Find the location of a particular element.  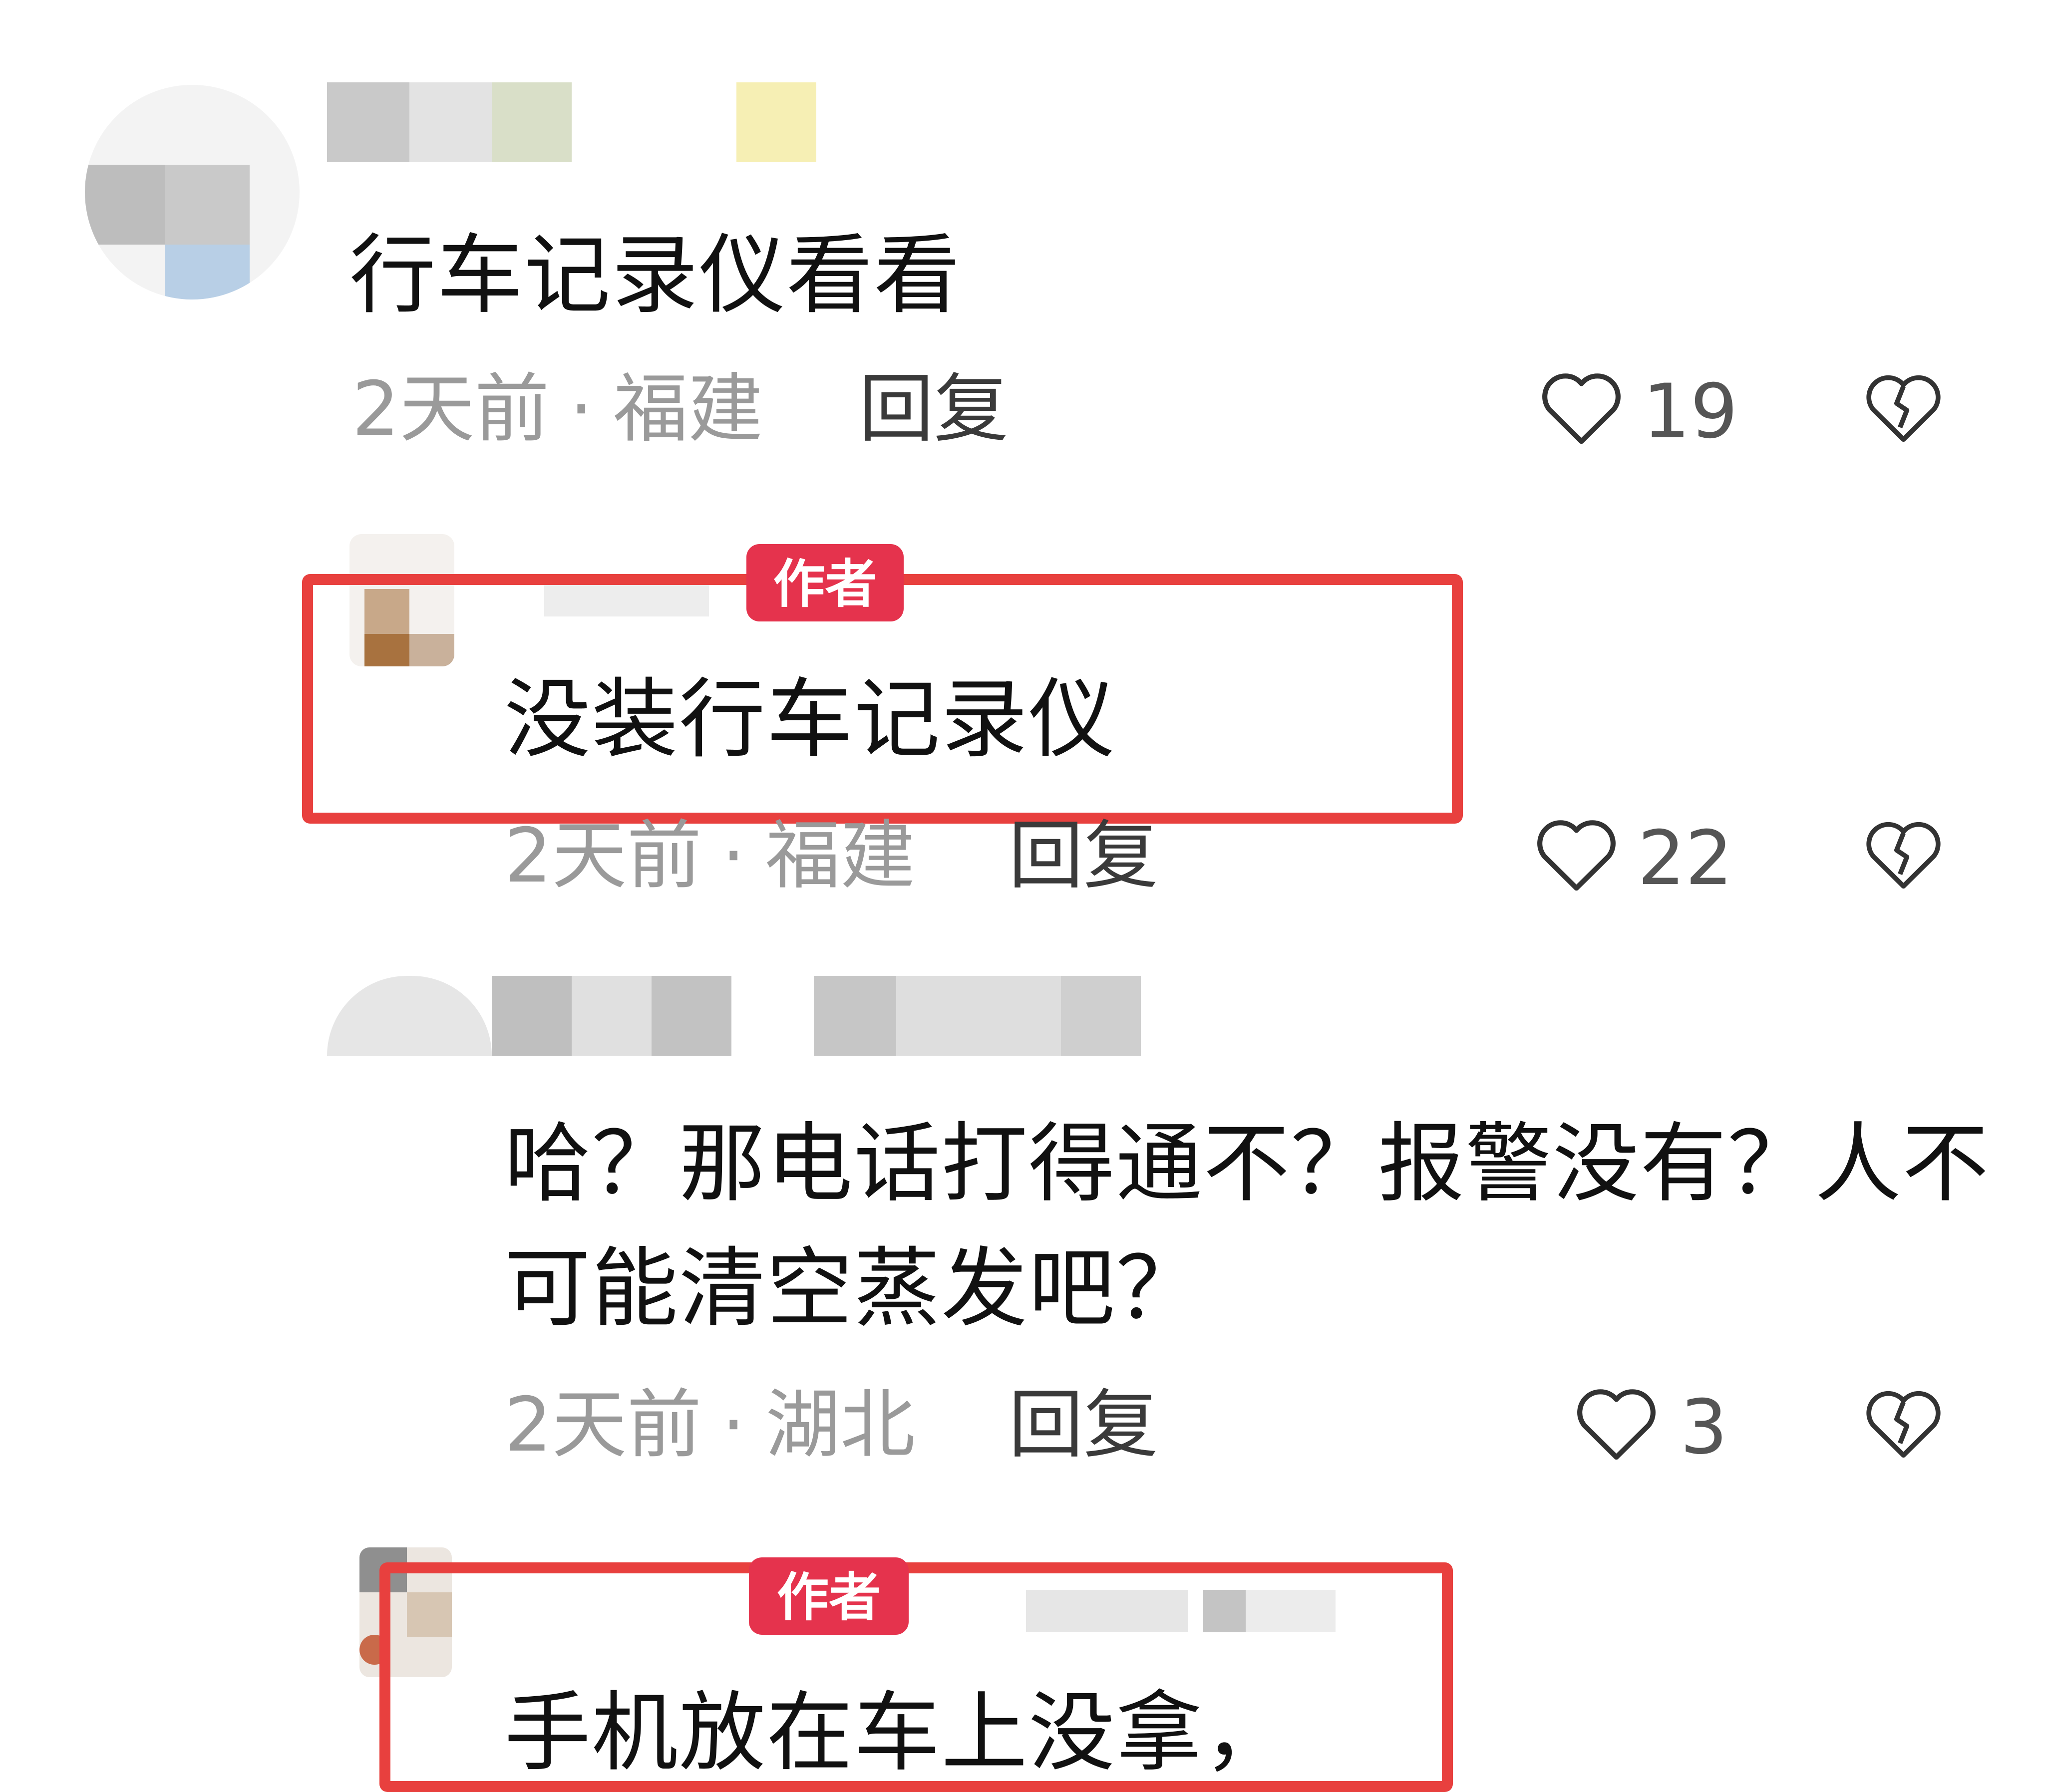

like-count: 19 is located at coordinates (1690, 411).